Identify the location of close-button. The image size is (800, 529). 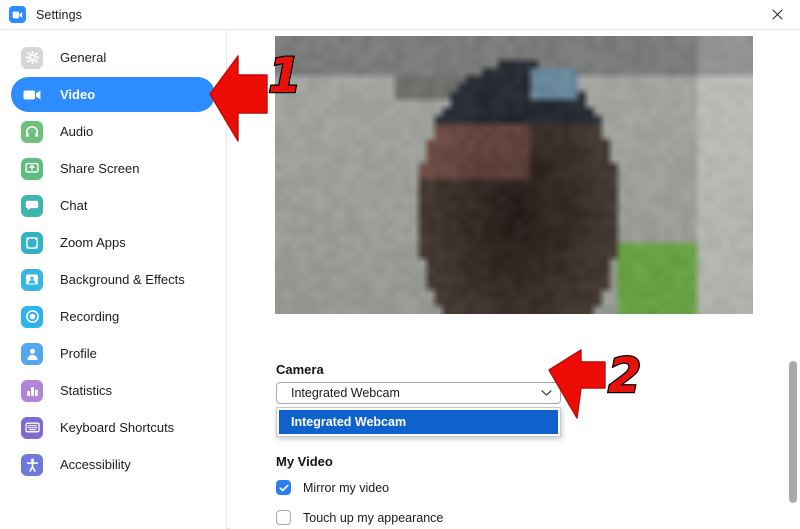
(777, 14).